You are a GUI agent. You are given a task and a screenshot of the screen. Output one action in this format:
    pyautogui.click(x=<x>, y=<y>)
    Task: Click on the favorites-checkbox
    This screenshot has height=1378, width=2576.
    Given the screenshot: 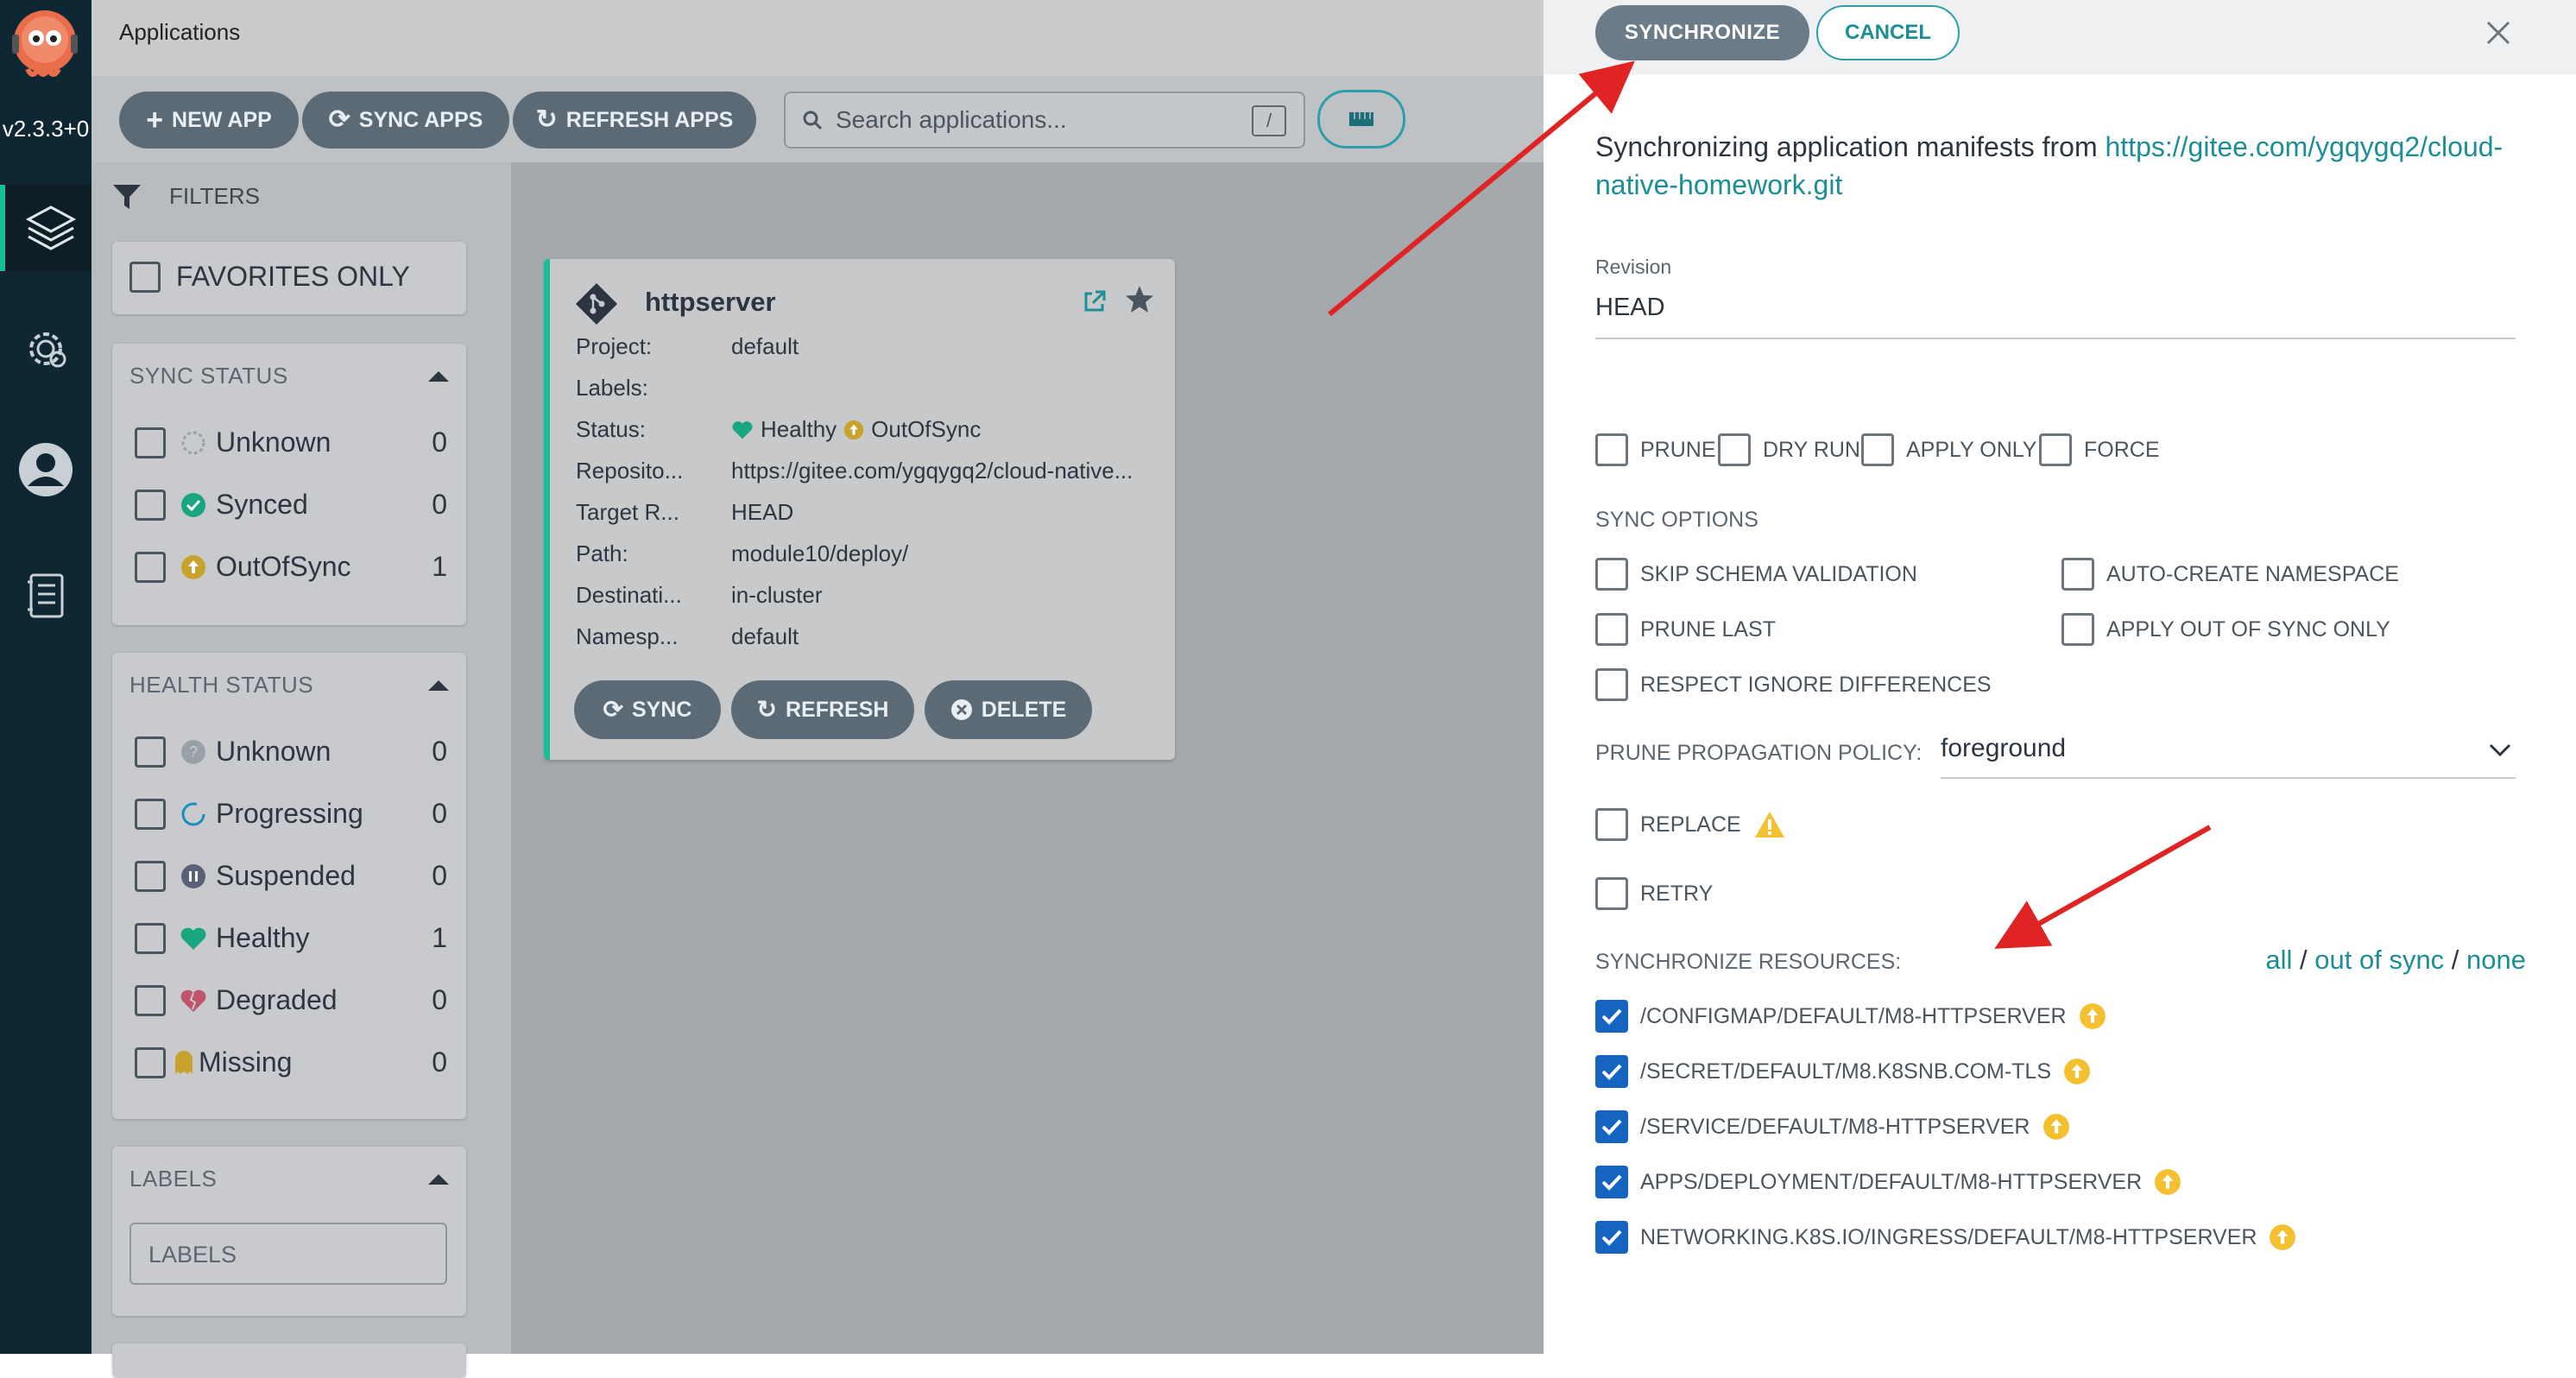 What is the action you would take?
    pyautogui.click(x=145, y=277)
    